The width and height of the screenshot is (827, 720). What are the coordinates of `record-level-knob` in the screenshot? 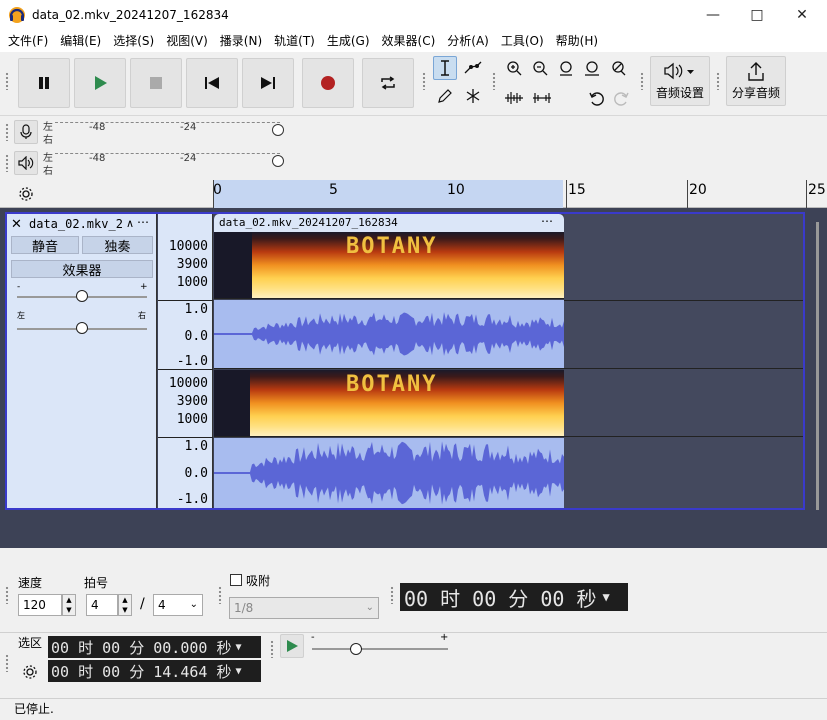 It's located at (278, 130).